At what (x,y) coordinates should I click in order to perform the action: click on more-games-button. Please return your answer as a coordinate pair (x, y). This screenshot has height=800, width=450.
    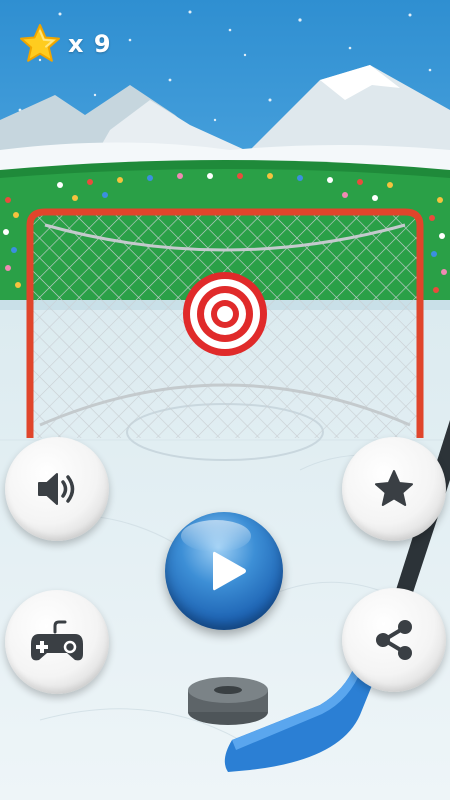
    Looking at the image, I should click on (57, 642).